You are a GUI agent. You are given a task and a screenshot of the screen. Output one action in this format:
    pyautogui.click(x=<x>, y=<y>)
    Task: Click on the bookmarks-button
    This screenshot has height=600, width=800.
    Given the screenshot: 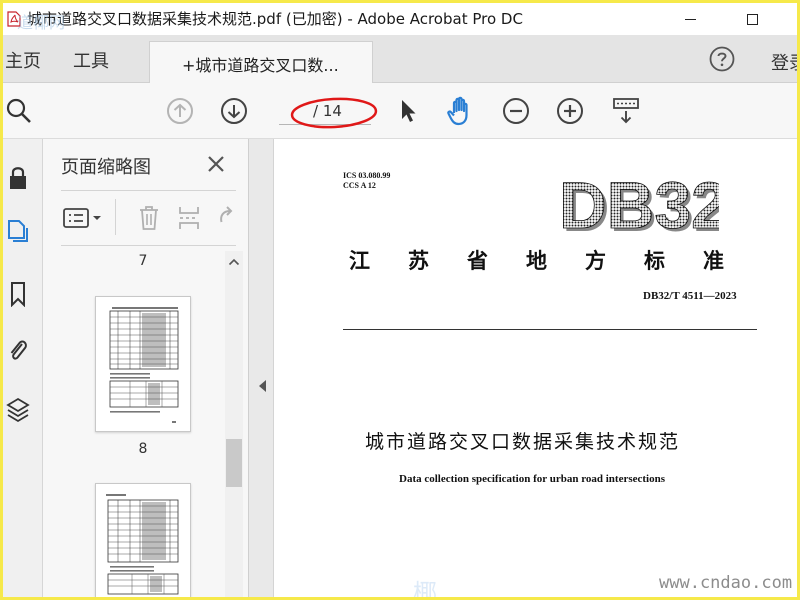 What is the action you would take?
    pyautogui.click(x=18, y=294)
    